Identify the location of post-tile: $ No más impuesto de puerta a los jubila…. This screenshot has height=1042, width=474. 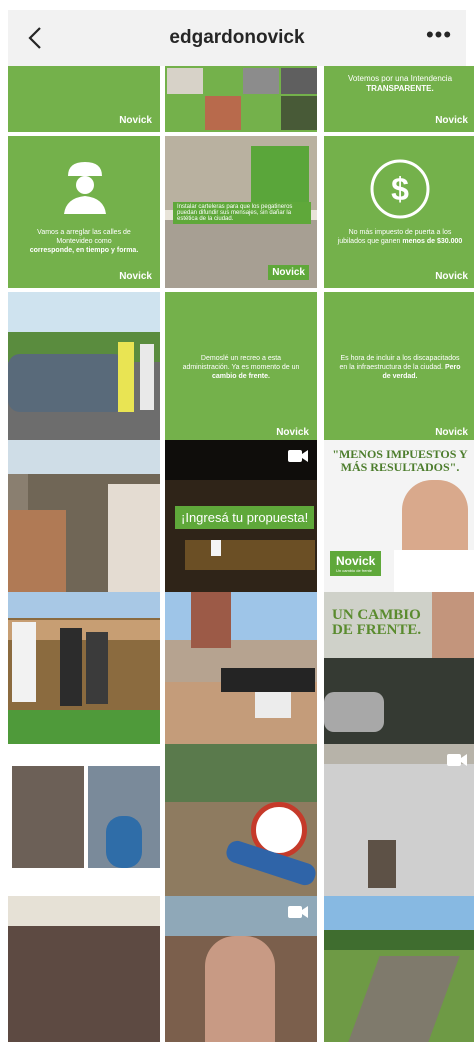
(399, 212).